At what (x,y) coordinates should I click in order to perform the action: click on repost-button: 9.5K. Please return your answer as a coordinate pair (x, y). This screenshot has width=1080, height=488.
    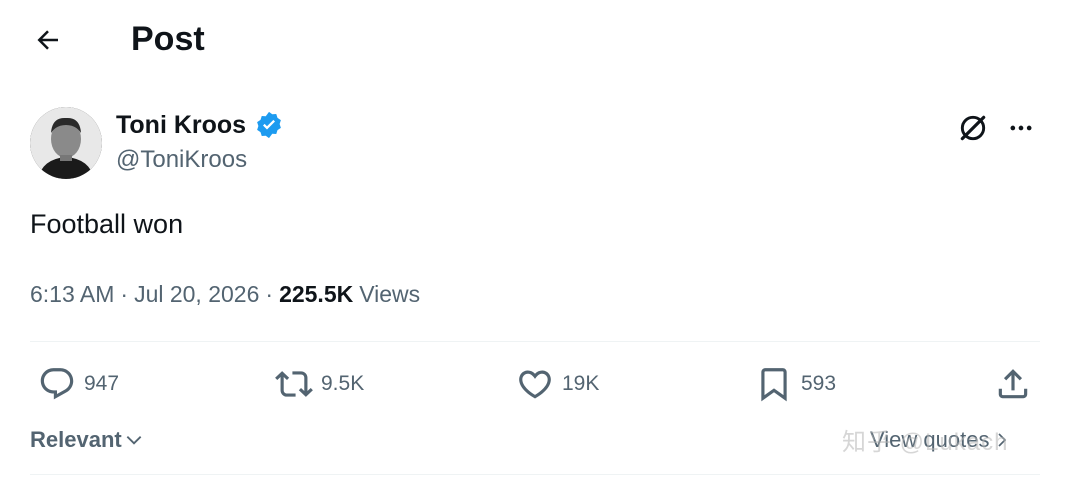
    Looking at the image, I should click on (319, 384).